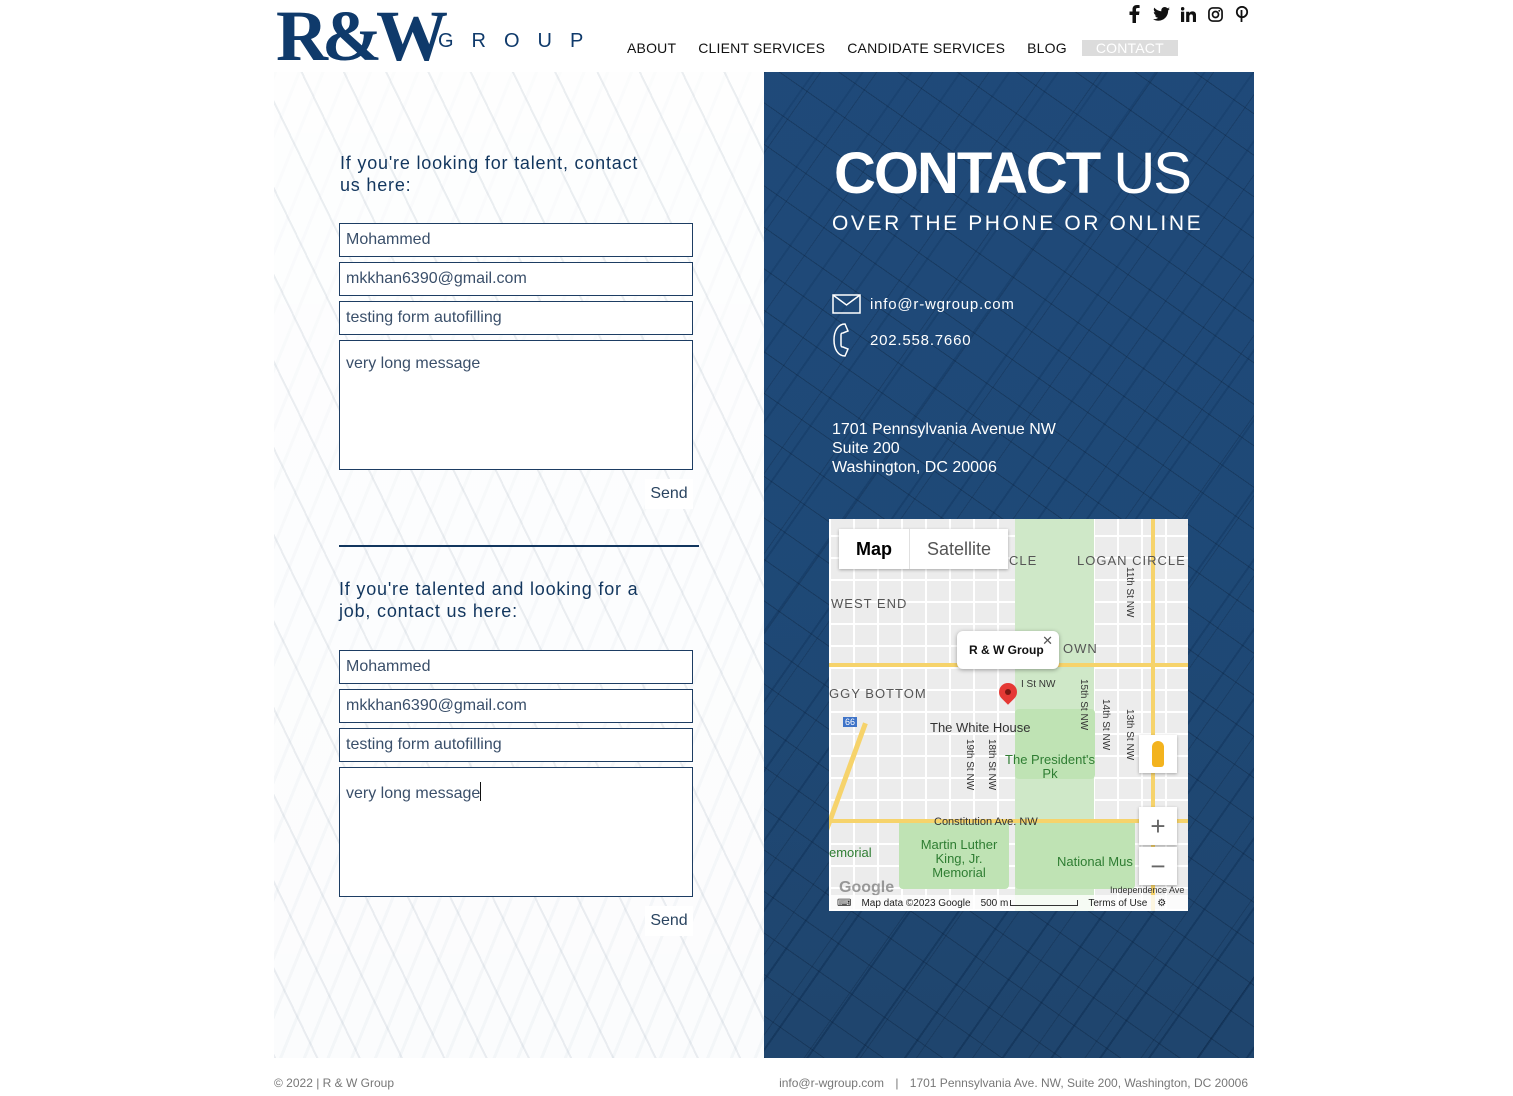 The width and height of the screenshot is (1513, 1096). Describe the element at coordinates (1038, 684) in the screenshot. I see `map-label-i-st: I St NW` at that location.